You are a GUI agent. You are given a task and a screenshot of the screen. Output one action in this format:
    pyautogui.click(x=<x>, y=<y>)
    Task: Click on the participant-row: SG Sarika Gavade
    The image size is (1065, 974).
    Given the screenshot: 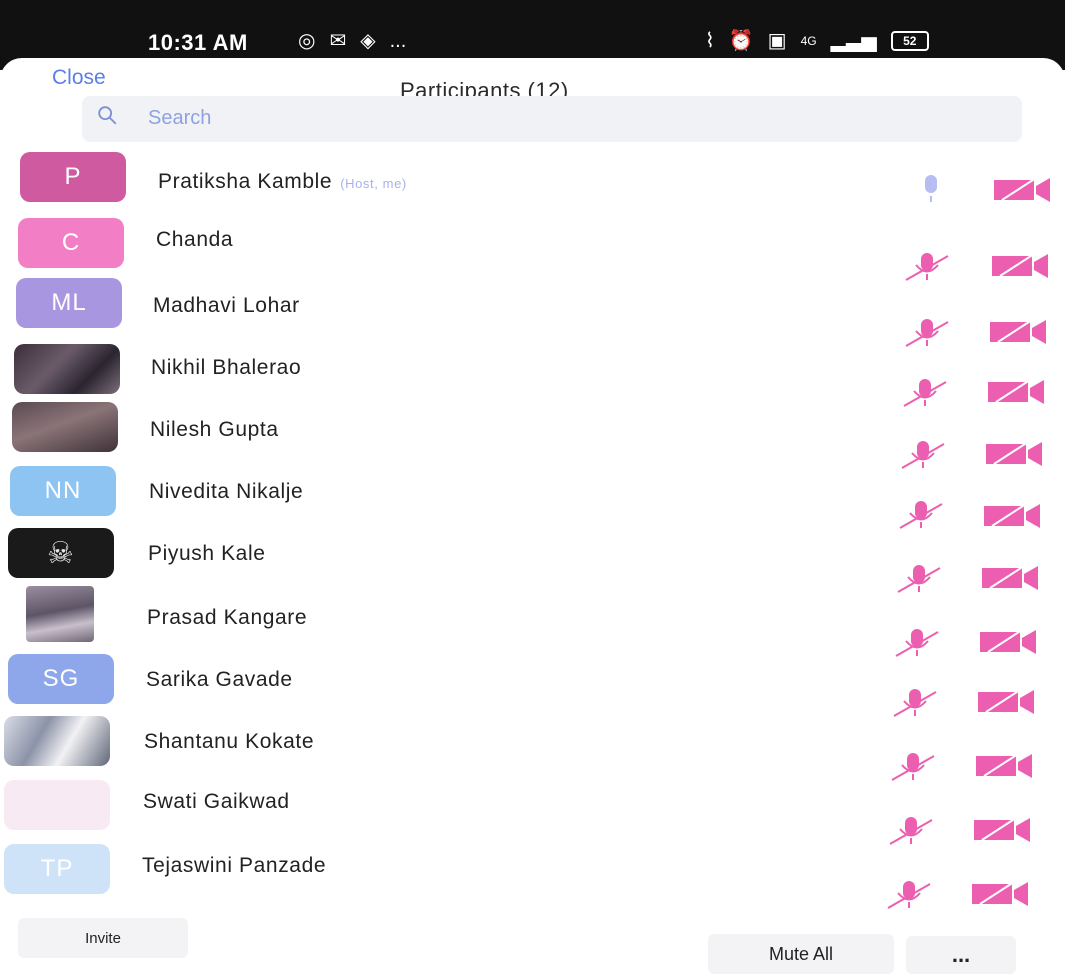 What is the action you would take?
    pyautogui.click(x=532, y=682)
    